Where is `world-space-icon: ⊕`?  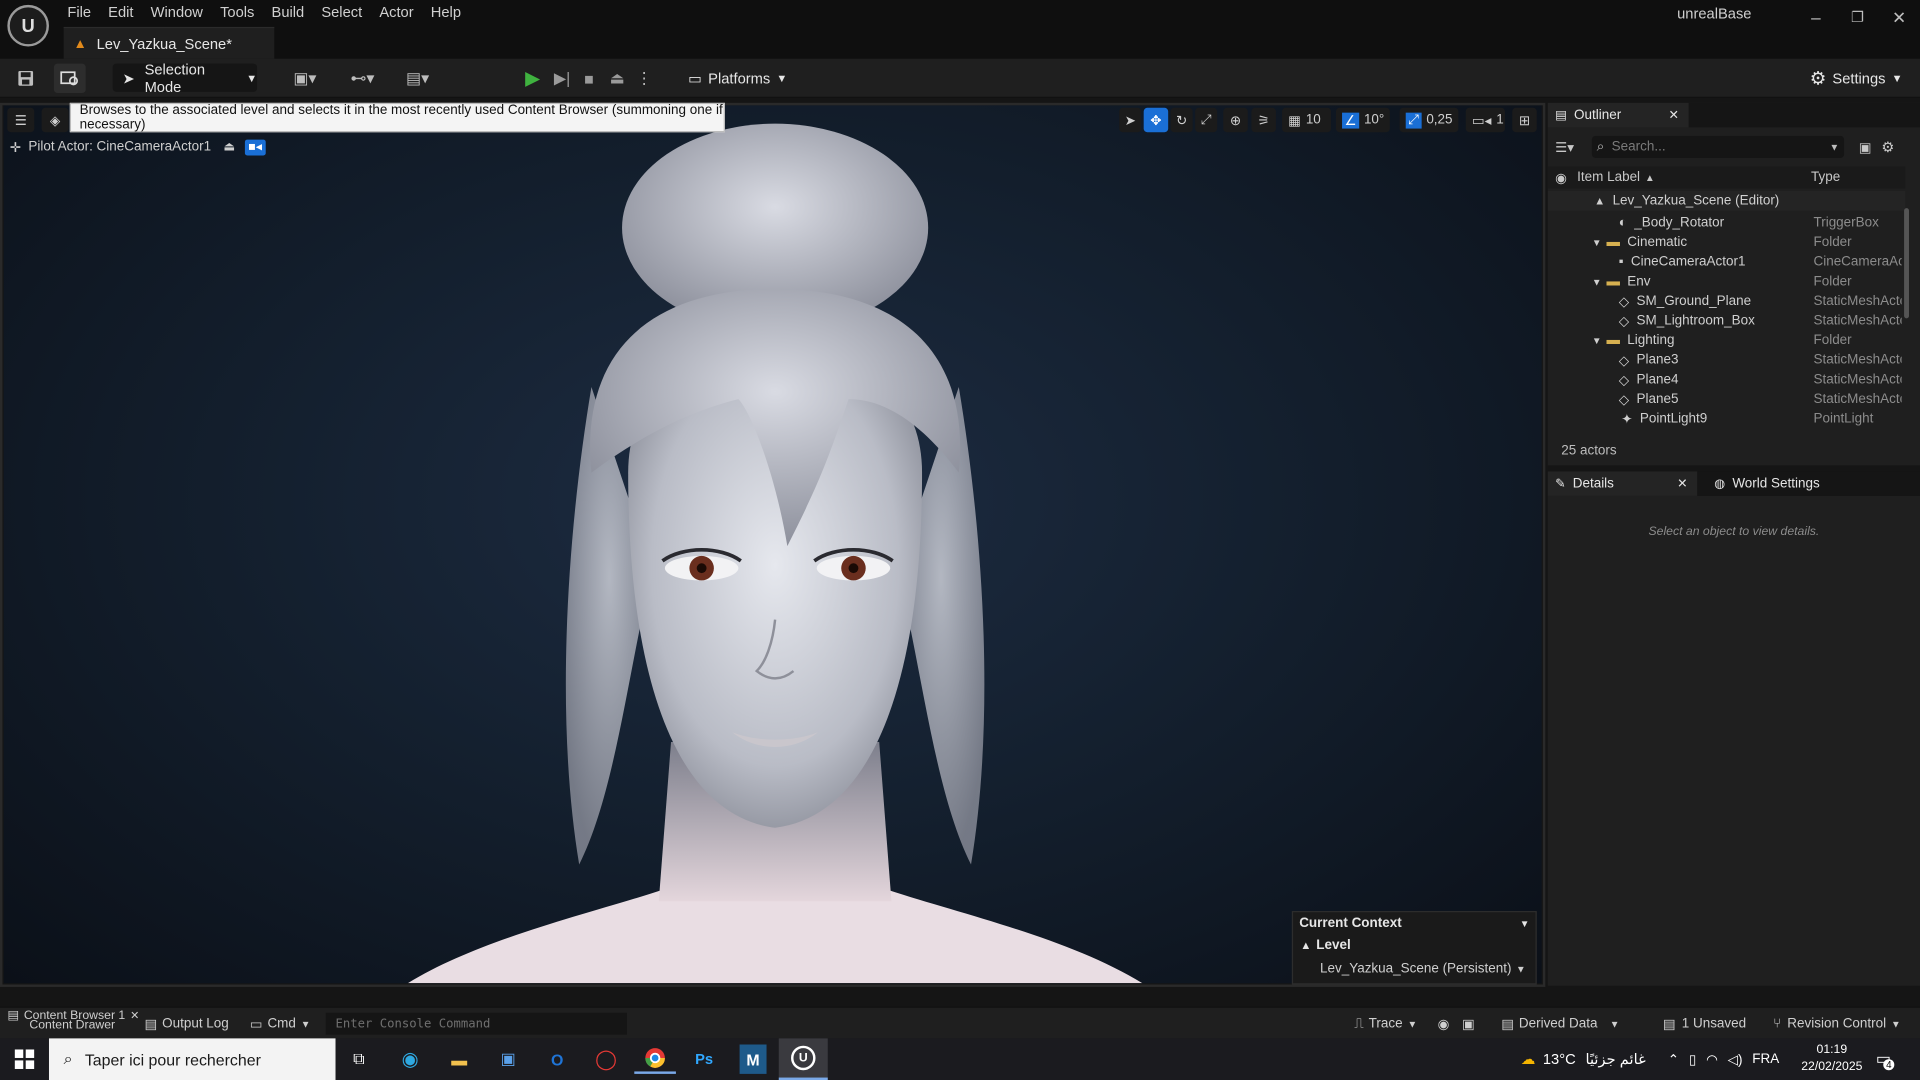
world-space-icon: ⊕ is located at coordinates (1235, 120).